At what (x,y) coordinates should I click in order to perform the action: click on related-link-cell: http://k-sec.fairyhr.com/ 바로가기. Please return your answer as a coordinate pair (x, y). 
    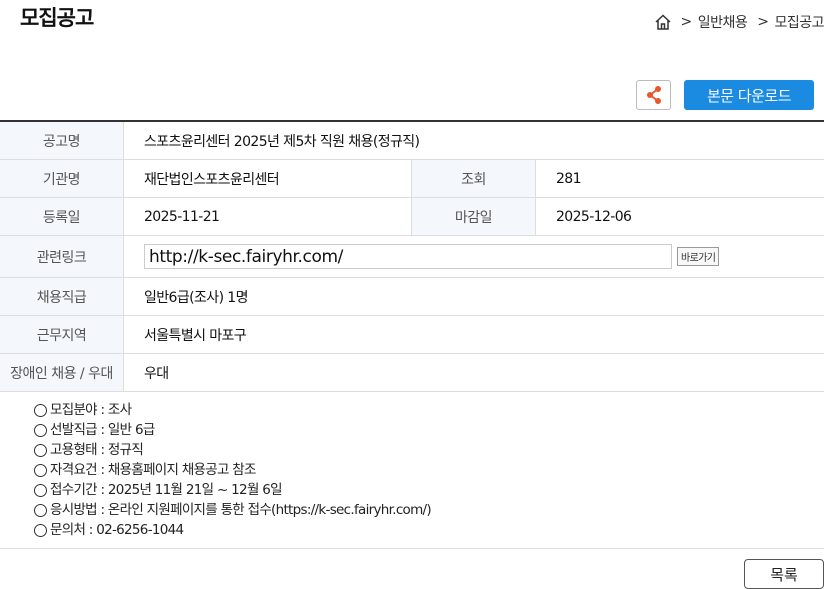
    Looking at the image, I should click on (474, 256).